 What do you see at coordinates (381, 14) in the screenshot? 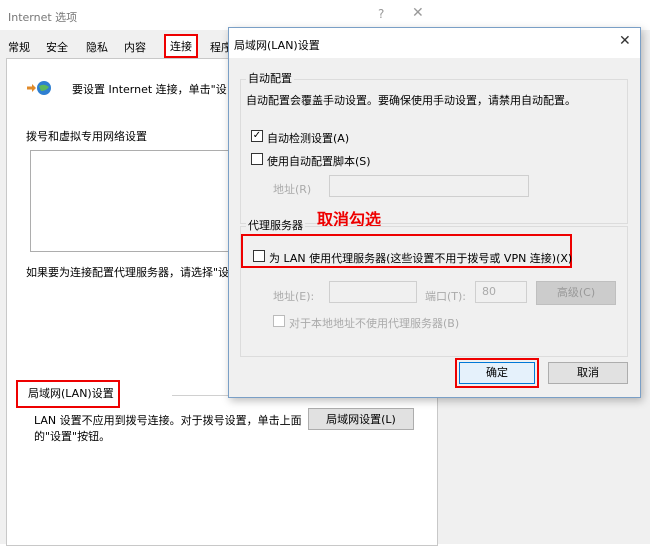
I see `help-icon: ?` at bounding box center [381, 14].